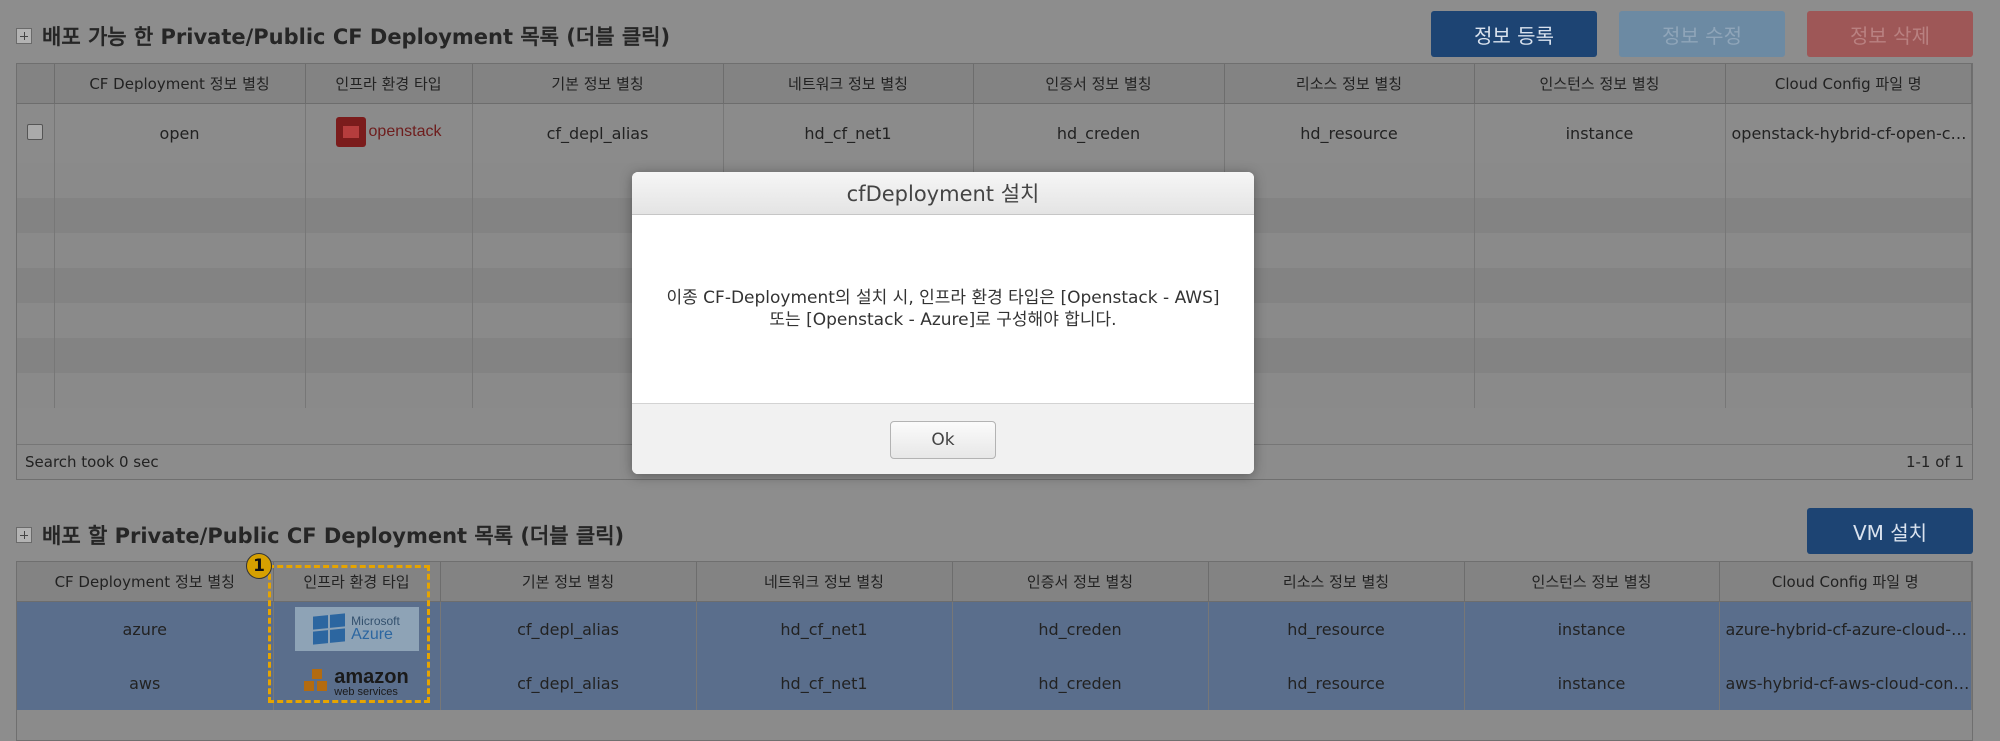 The height and width of the screenshot is (741, 2000). I want to click on aws-boxes-icon, so click(317, 683).